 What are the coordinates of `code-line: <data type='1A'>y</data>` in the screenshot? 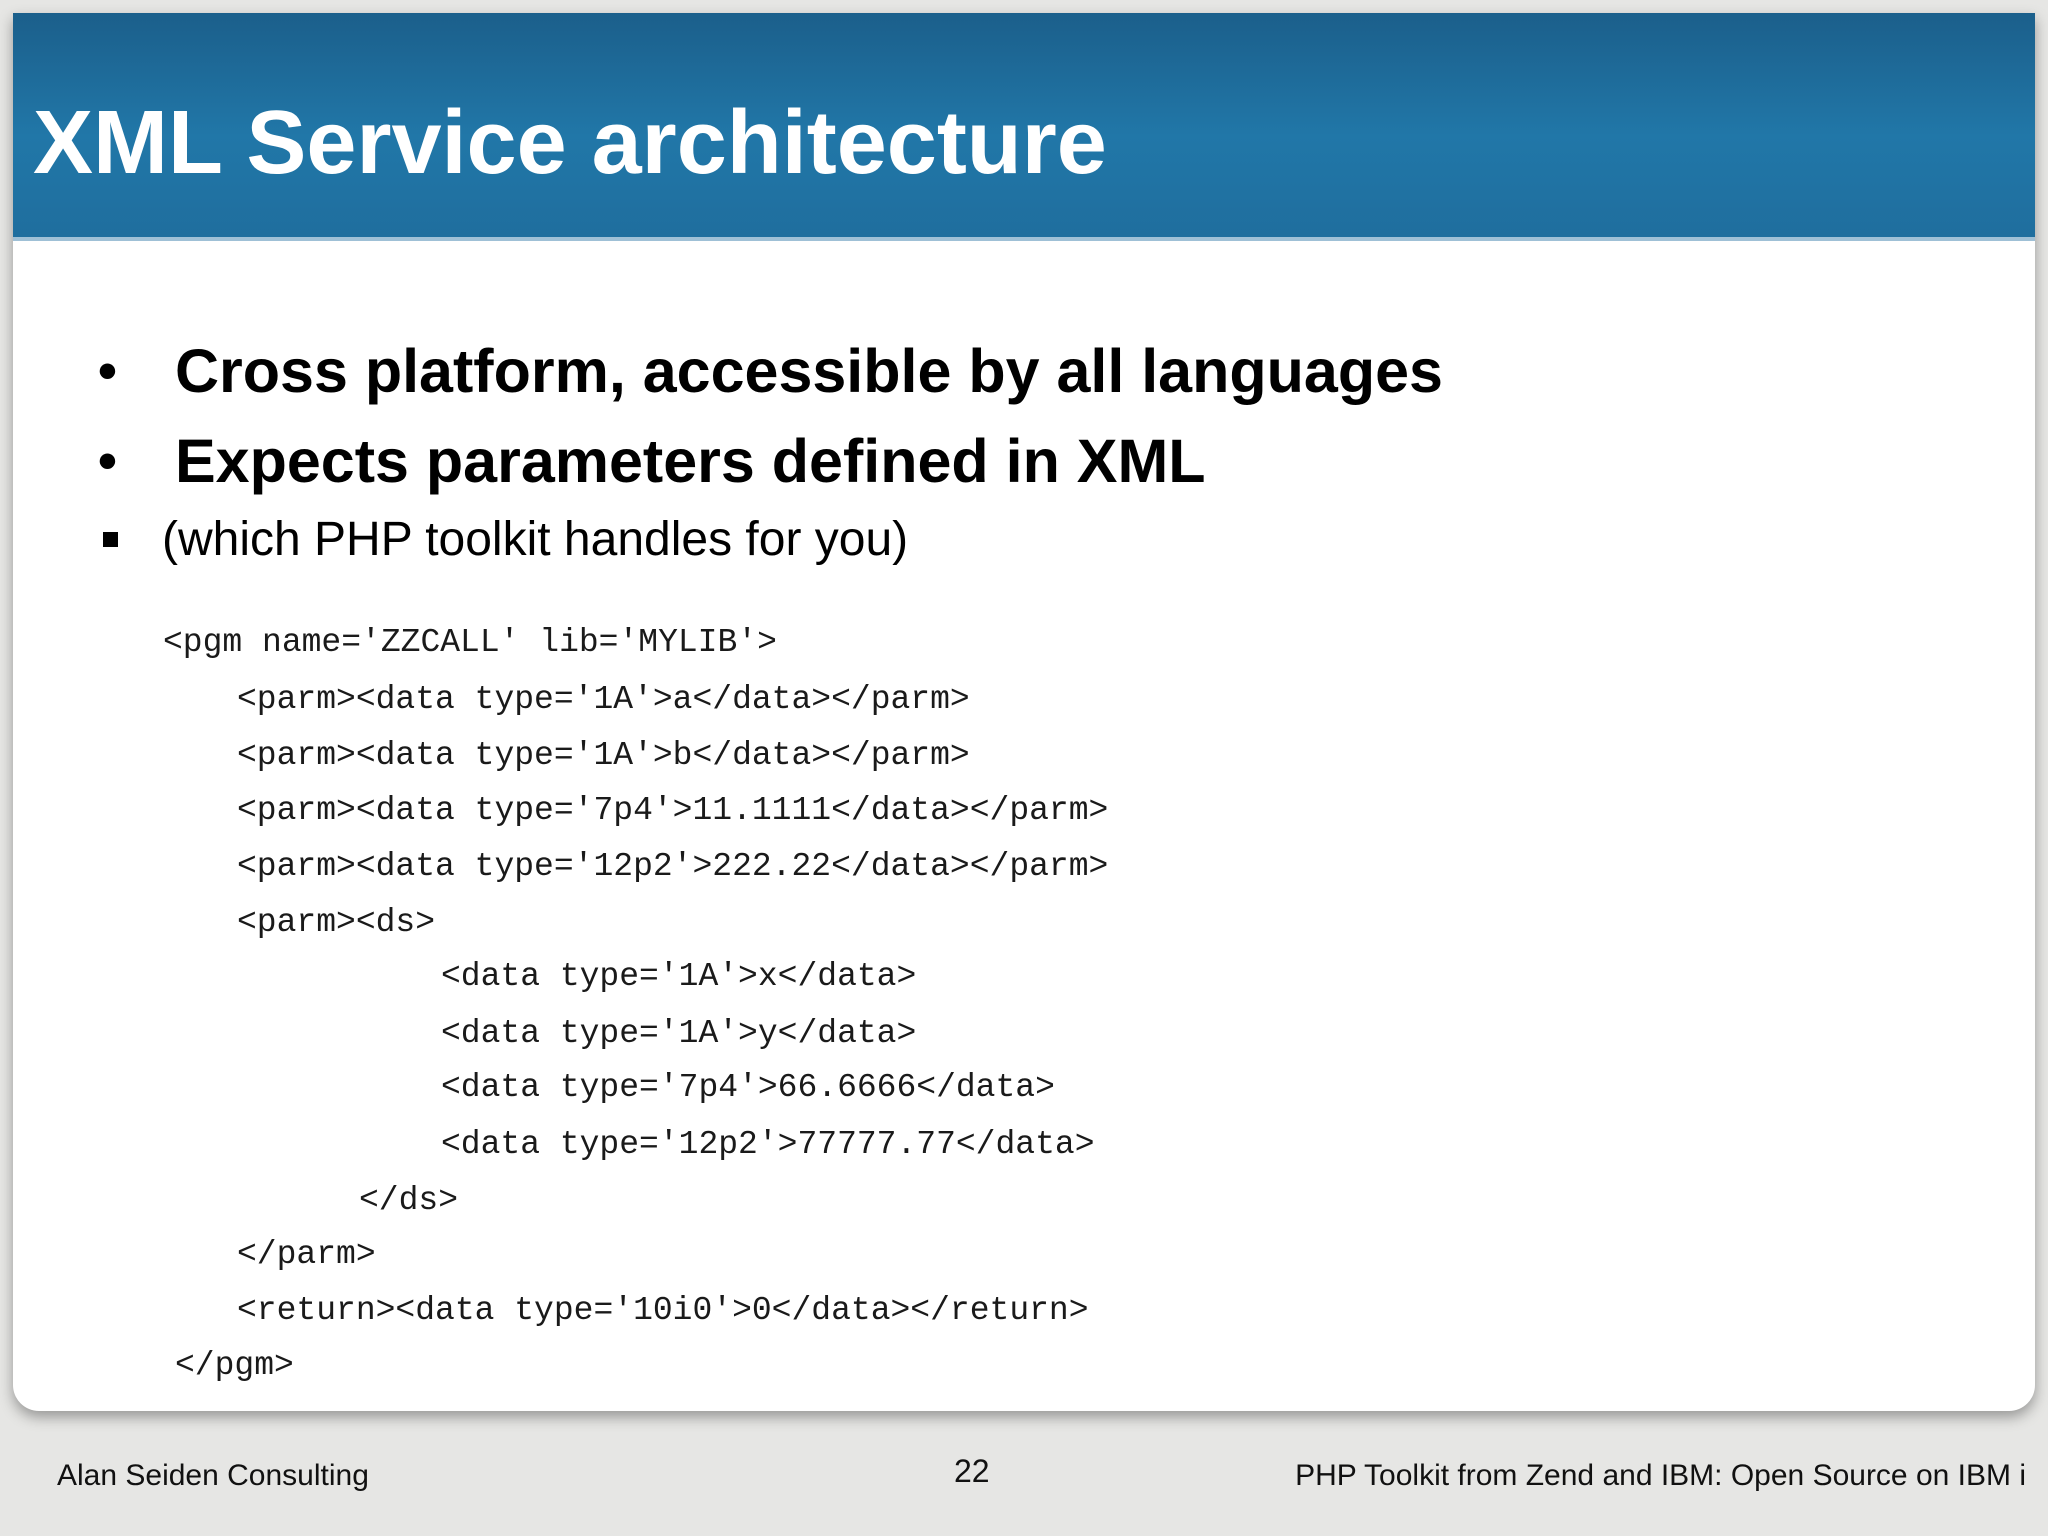 It's located at (679, 1033).